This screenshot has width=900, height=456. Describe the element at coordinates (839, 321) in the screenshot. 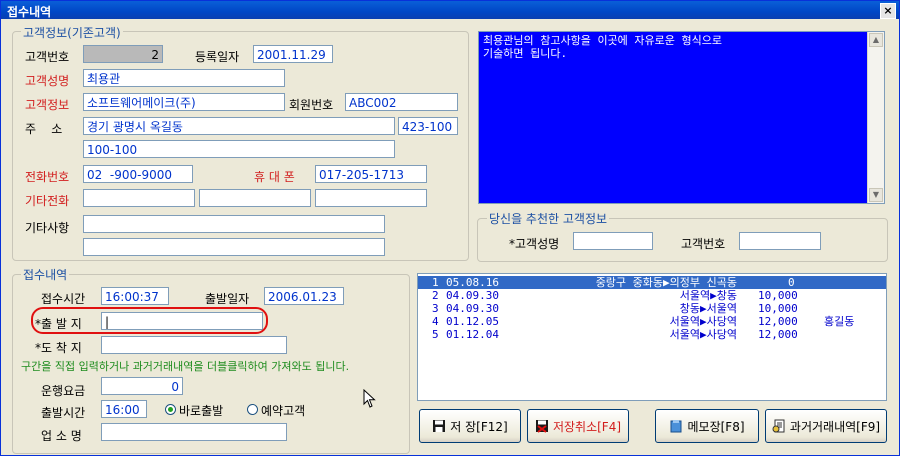

I see `history-name: 홍길동` at that location.